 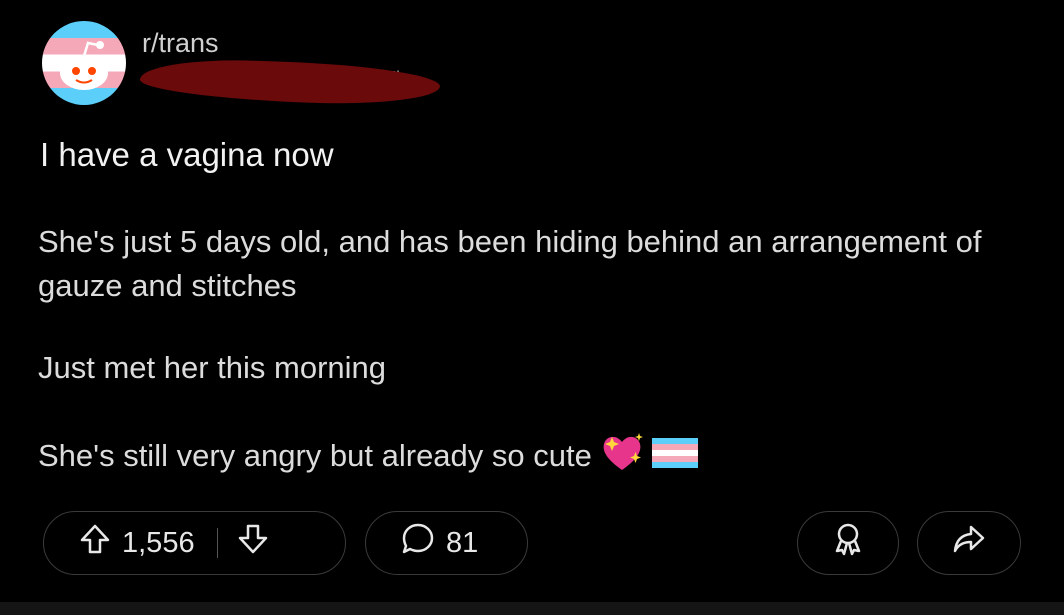 What do you see at coordinates (95, 543) in the screenshot?
I see `arrow-up-icon` at bounding box center [95, 543].